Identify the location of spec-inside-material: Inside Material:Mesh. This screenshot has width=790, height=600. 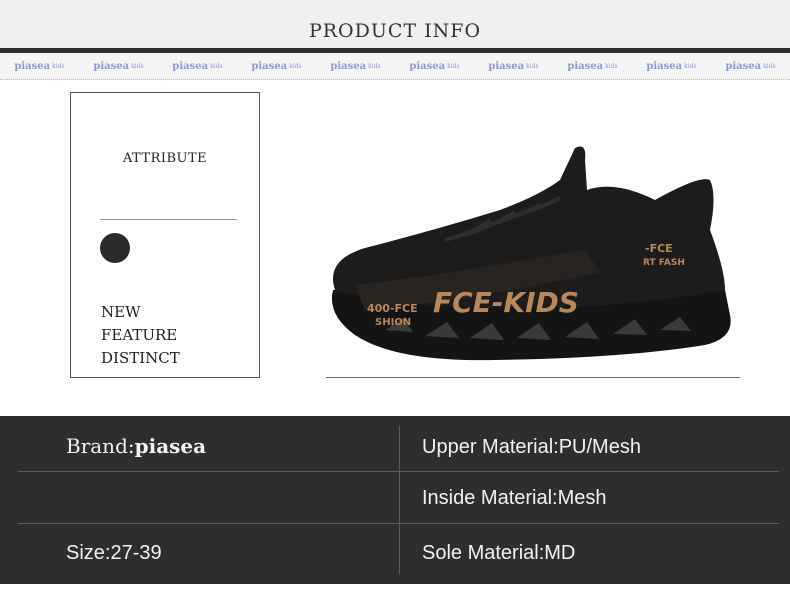
(514, 498).